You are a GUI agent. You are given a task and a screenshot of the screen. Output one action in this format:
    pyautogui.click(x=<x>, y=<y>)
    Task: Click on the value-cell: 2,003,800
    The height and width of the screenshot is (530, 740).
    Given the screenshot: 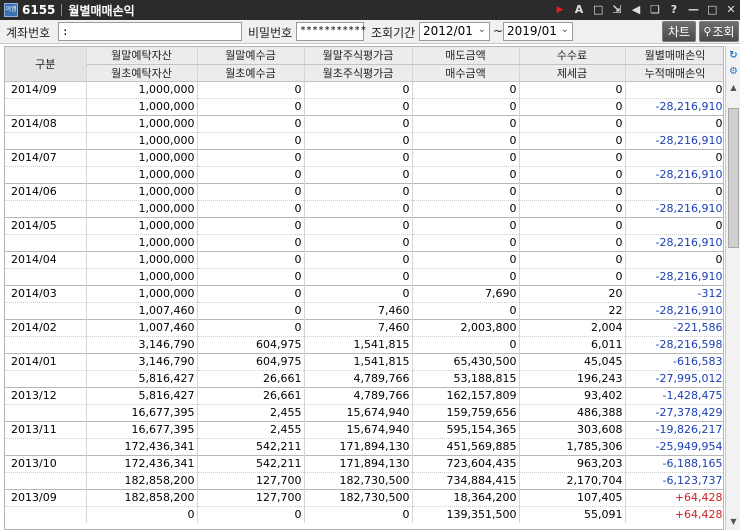 What is the action you would take?
    pyautogui.click(x=466, y=327)
    